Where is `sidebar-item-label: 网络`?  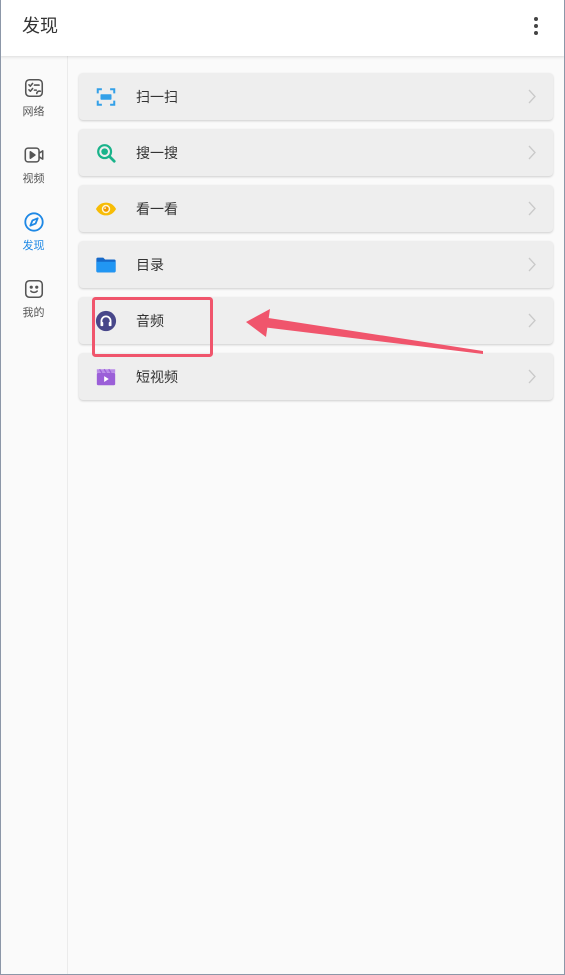 sidebar-item-label: 网络 is located at coordinates (33, 112).